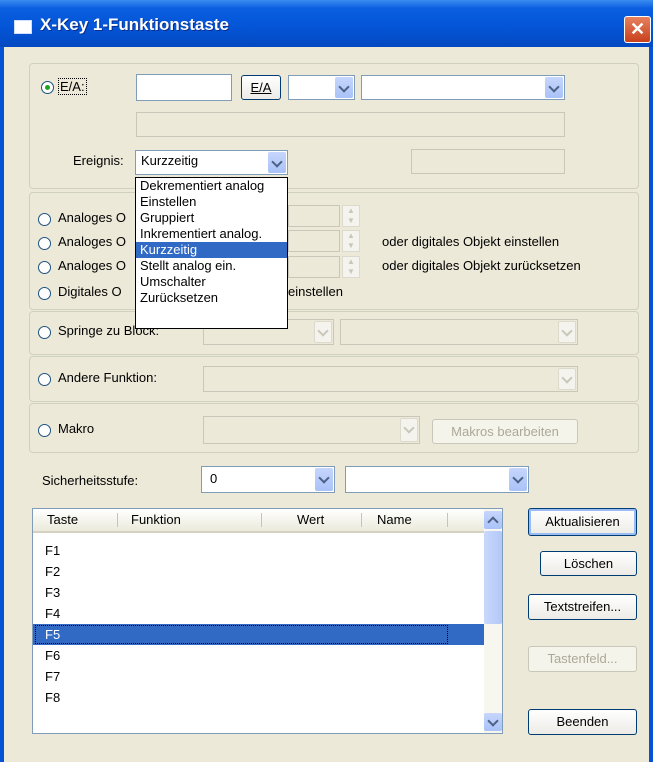 Image resolution: width=653 pixels, height=762 pixels. Describe the element at coordinates (211, 186) in the screenshot. I see `dropdown-option: Dekrementiert analog` at that location.